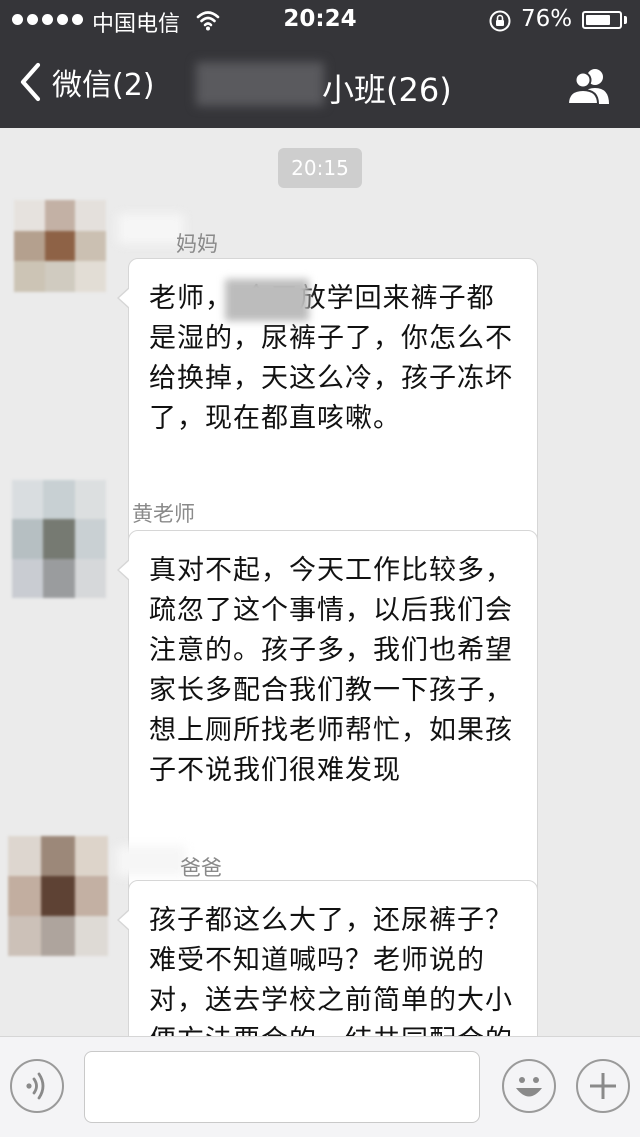 Image resolution: width=640 pixels, height=1137 pixels. I want to click on input-bar, so click(320, 1086).